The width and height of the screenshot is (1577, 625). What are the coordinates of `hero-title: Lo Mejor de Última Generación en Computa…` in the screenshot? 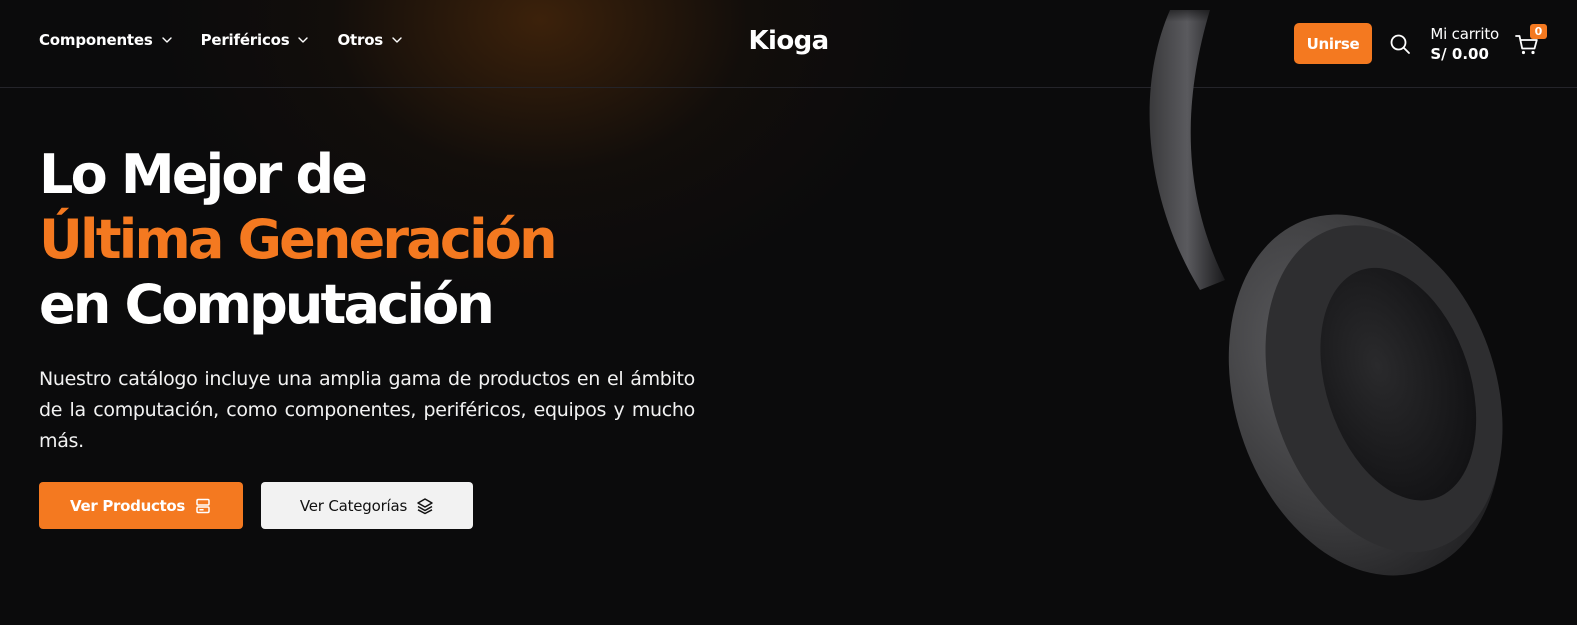 It's located at (298, 239).